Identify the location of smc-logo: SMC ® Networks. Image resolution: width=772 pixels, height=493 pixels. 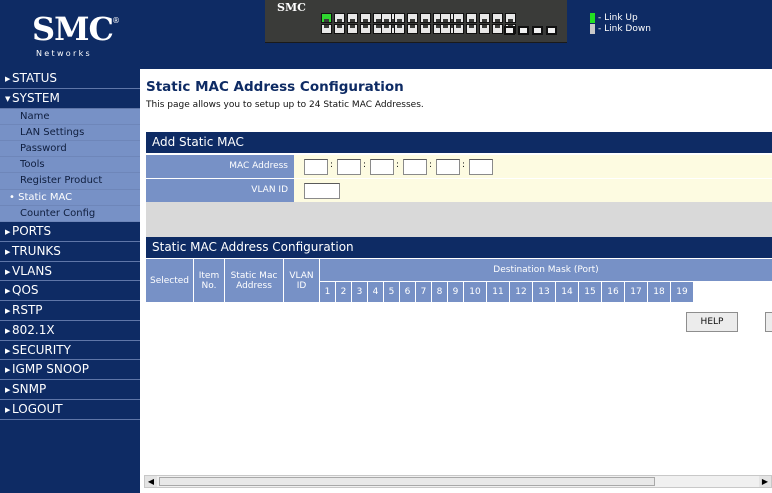
(76, 34).